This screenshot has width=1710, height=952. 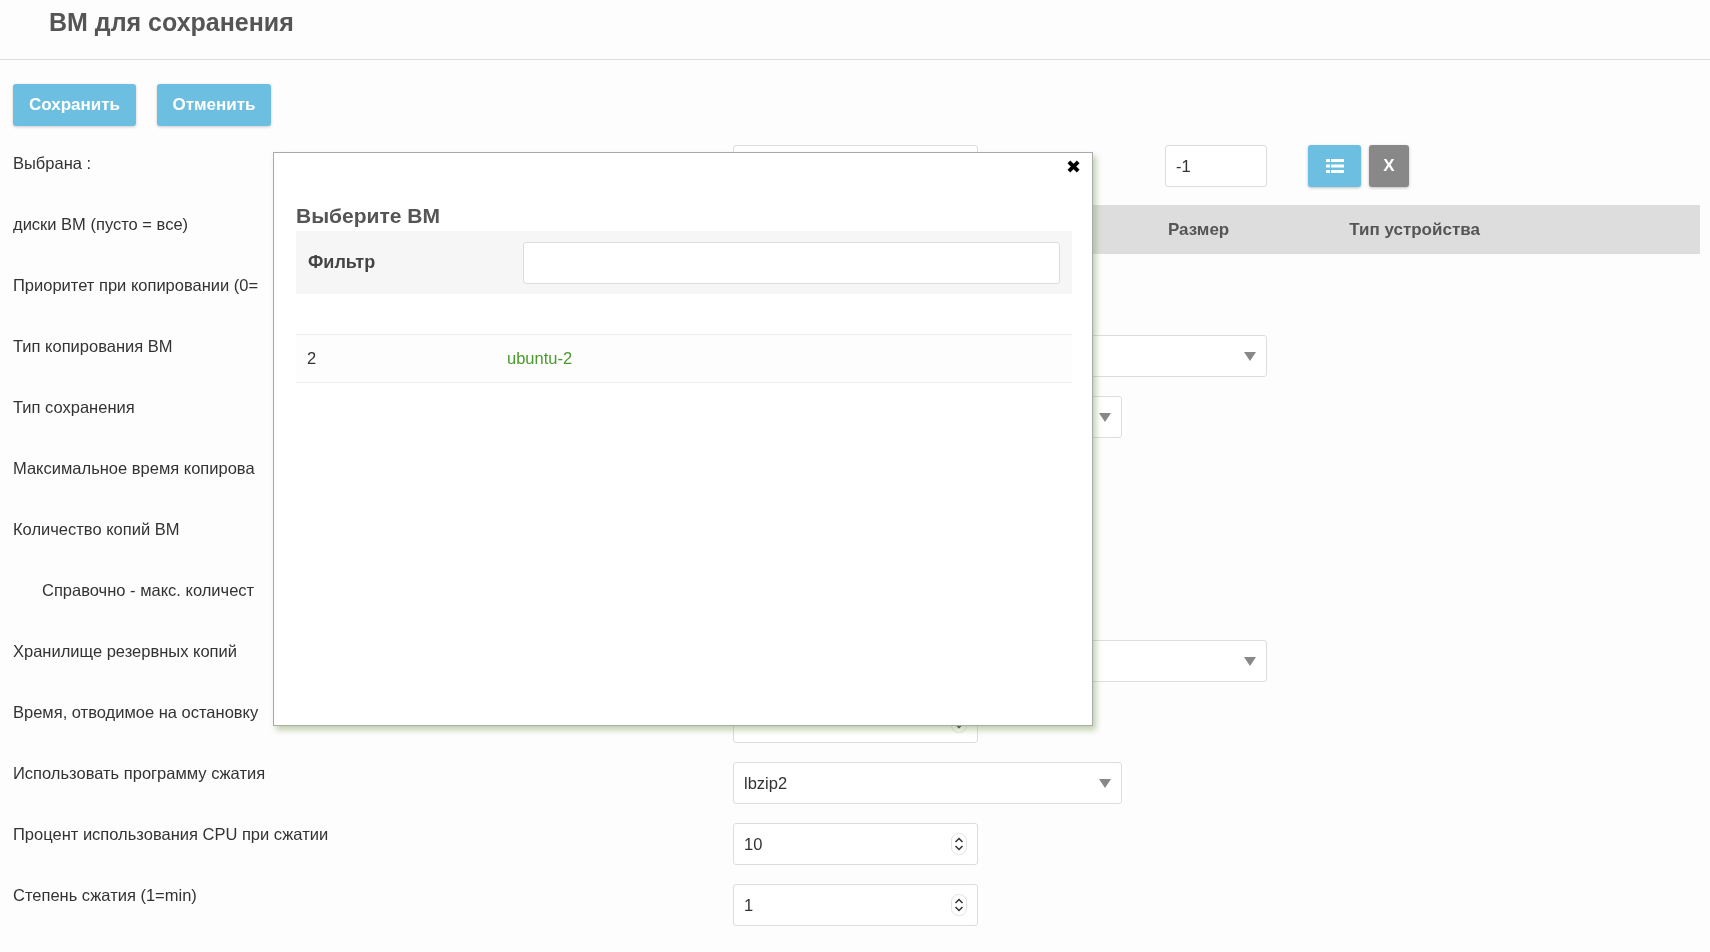 I want to click on list-button, so click(x=1334, y=166).